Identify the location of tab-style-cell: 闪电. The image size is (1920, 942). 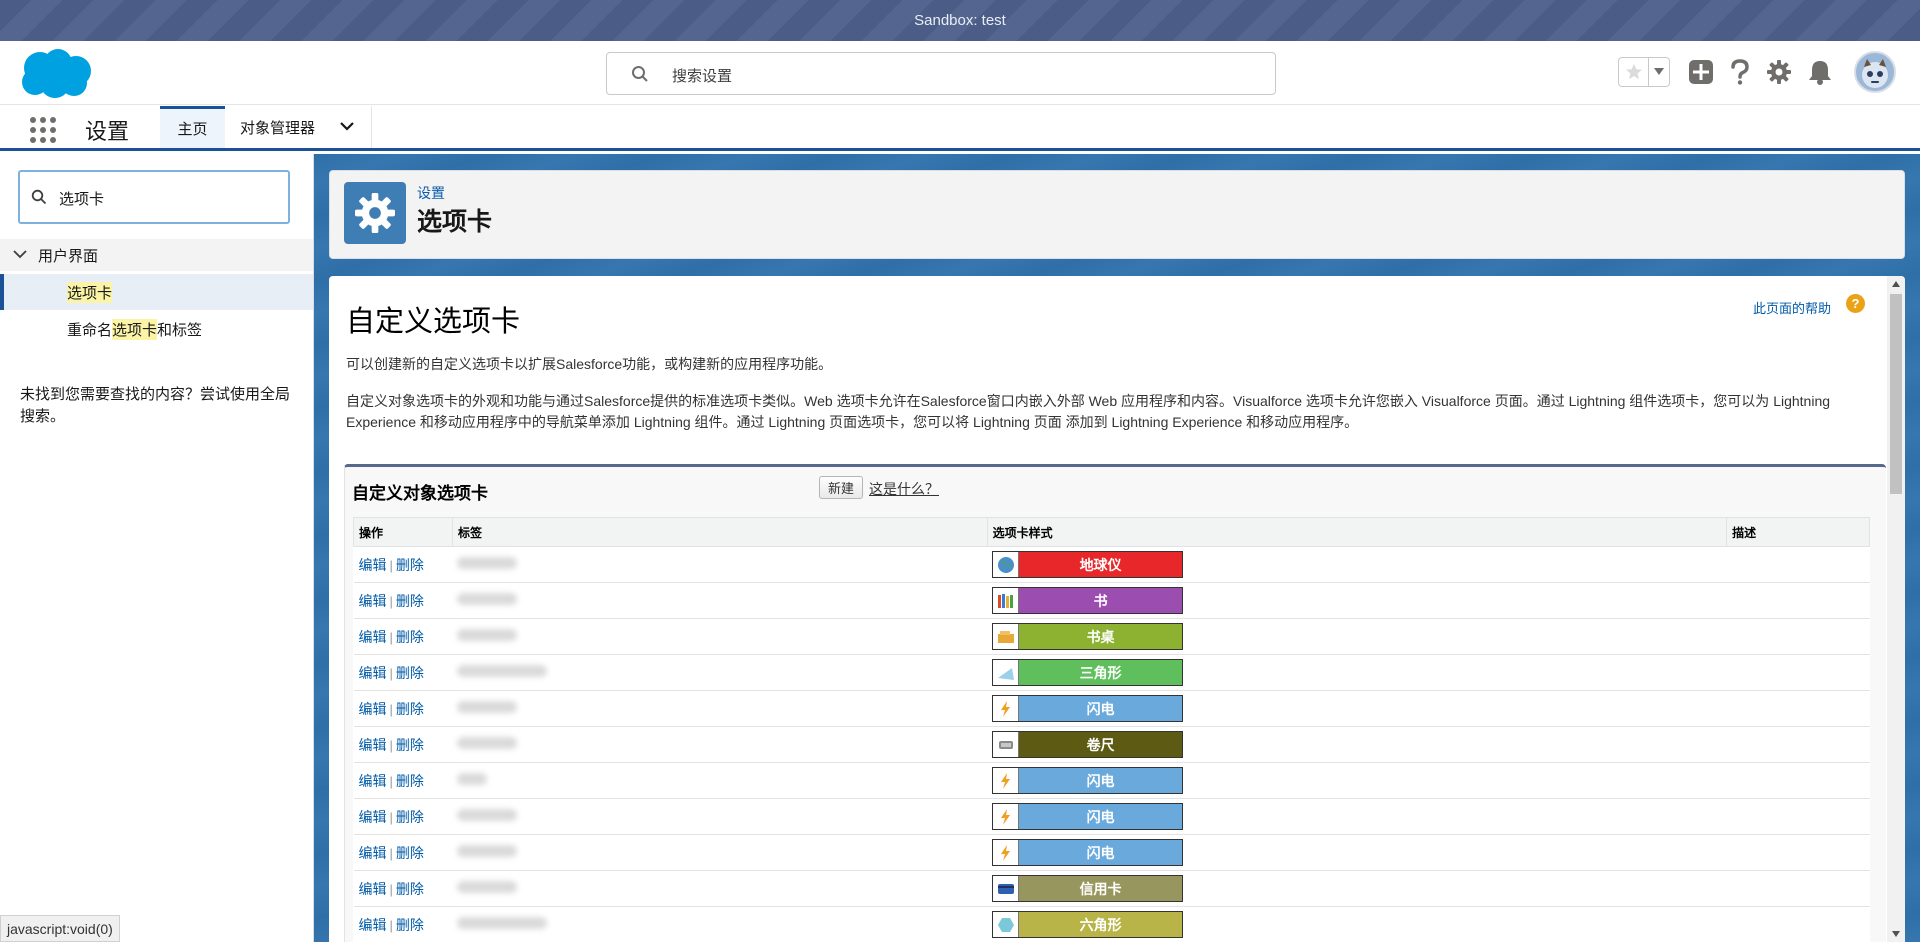
(1357, 708).